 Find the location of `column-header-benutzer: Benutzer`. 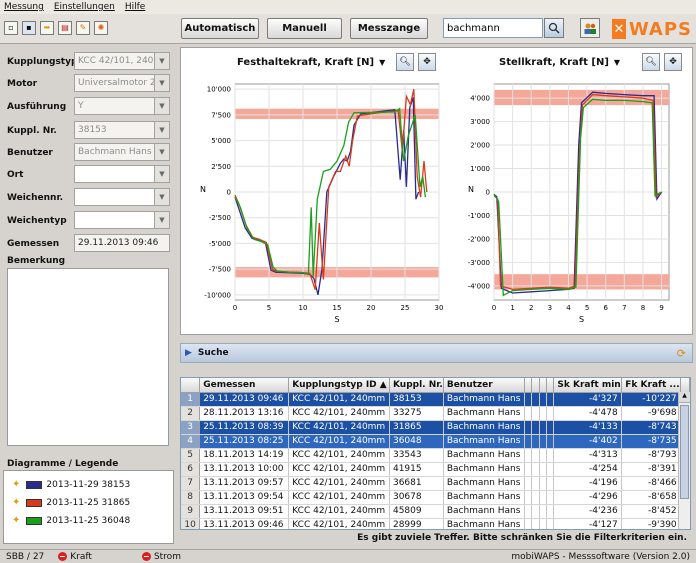

column-header-benutzer: Benutzer is located at coordinates (484, 385).